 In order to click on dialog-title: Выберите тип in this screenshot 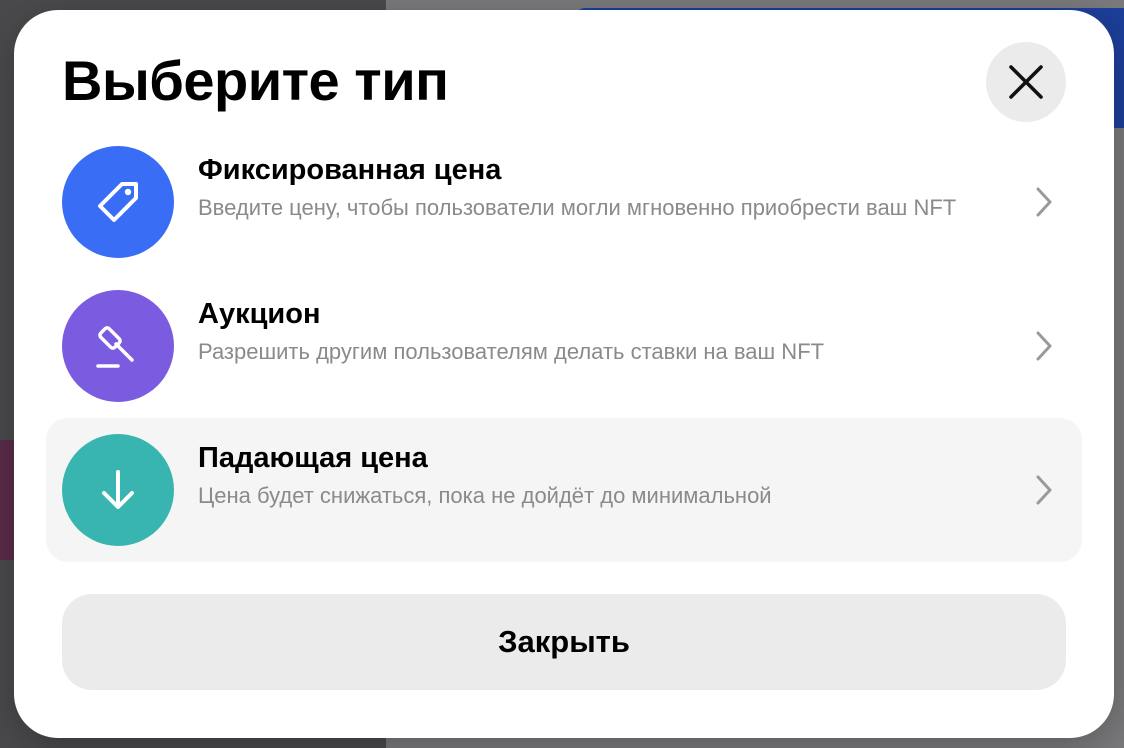, I will do `click(255, 80)`.